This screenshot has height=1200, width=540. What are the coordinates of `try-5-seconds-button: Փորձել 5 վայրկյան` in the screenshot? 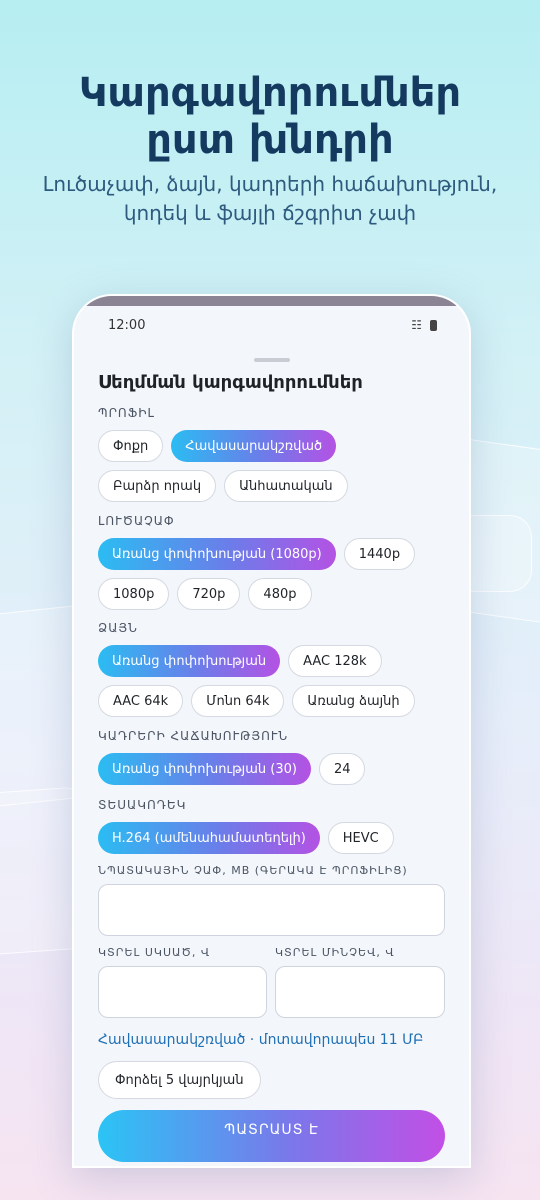 It's located at (179, 1080).